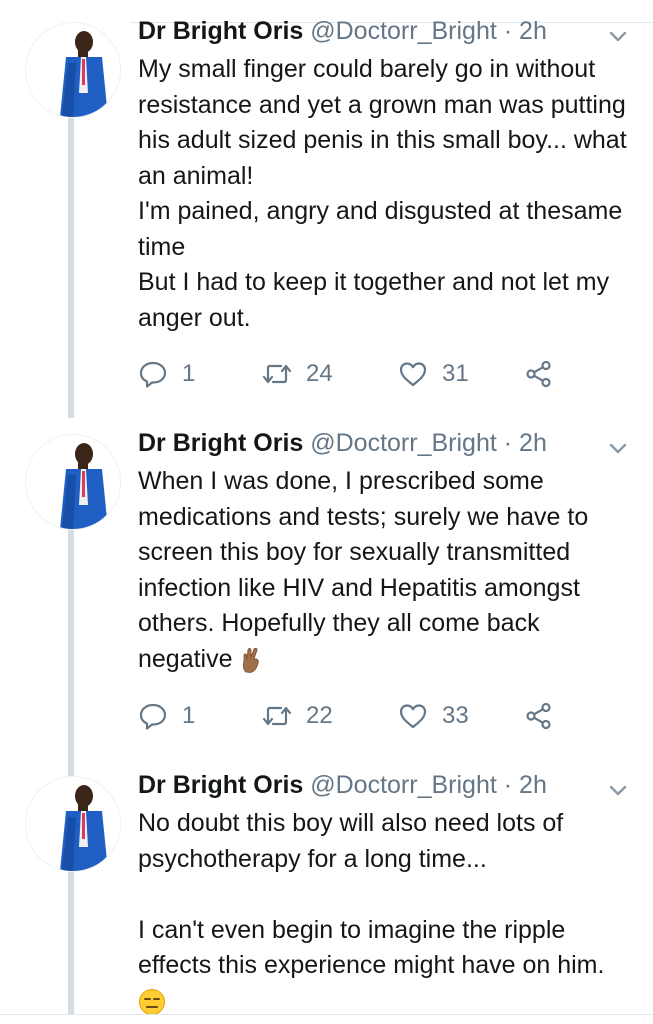 The width and height of the screenshot is (653, 1024). Describe the element at coordinates (251, 660) in the screenshot. I see `crossed-fingers-emoji` at that location.